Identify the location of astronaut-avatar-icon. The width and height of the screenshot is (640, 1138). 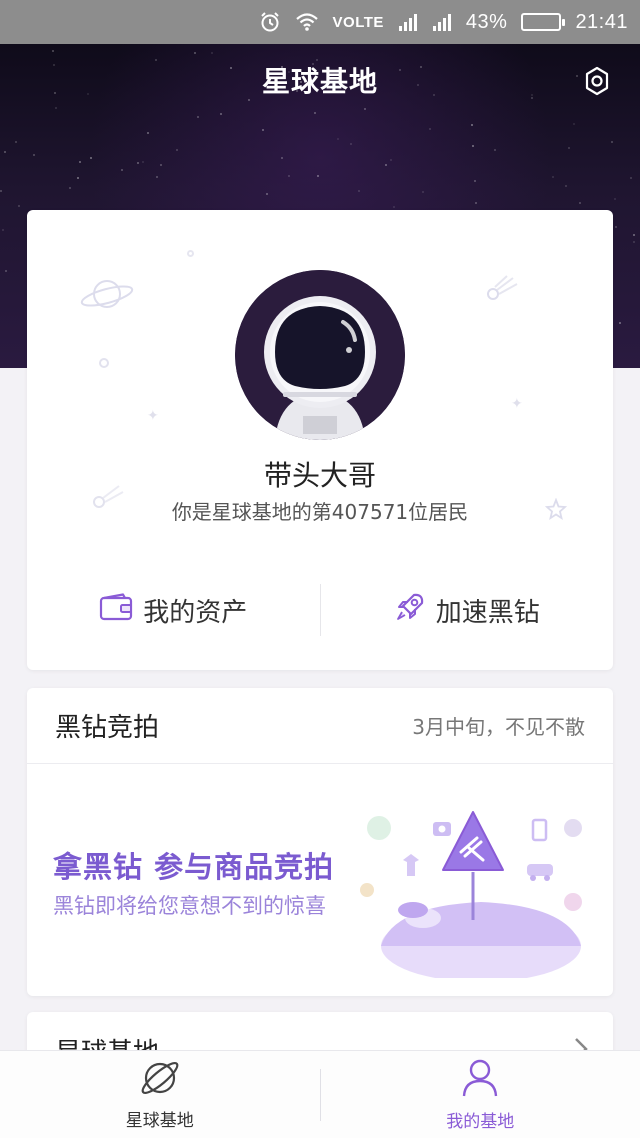
(320, 355).